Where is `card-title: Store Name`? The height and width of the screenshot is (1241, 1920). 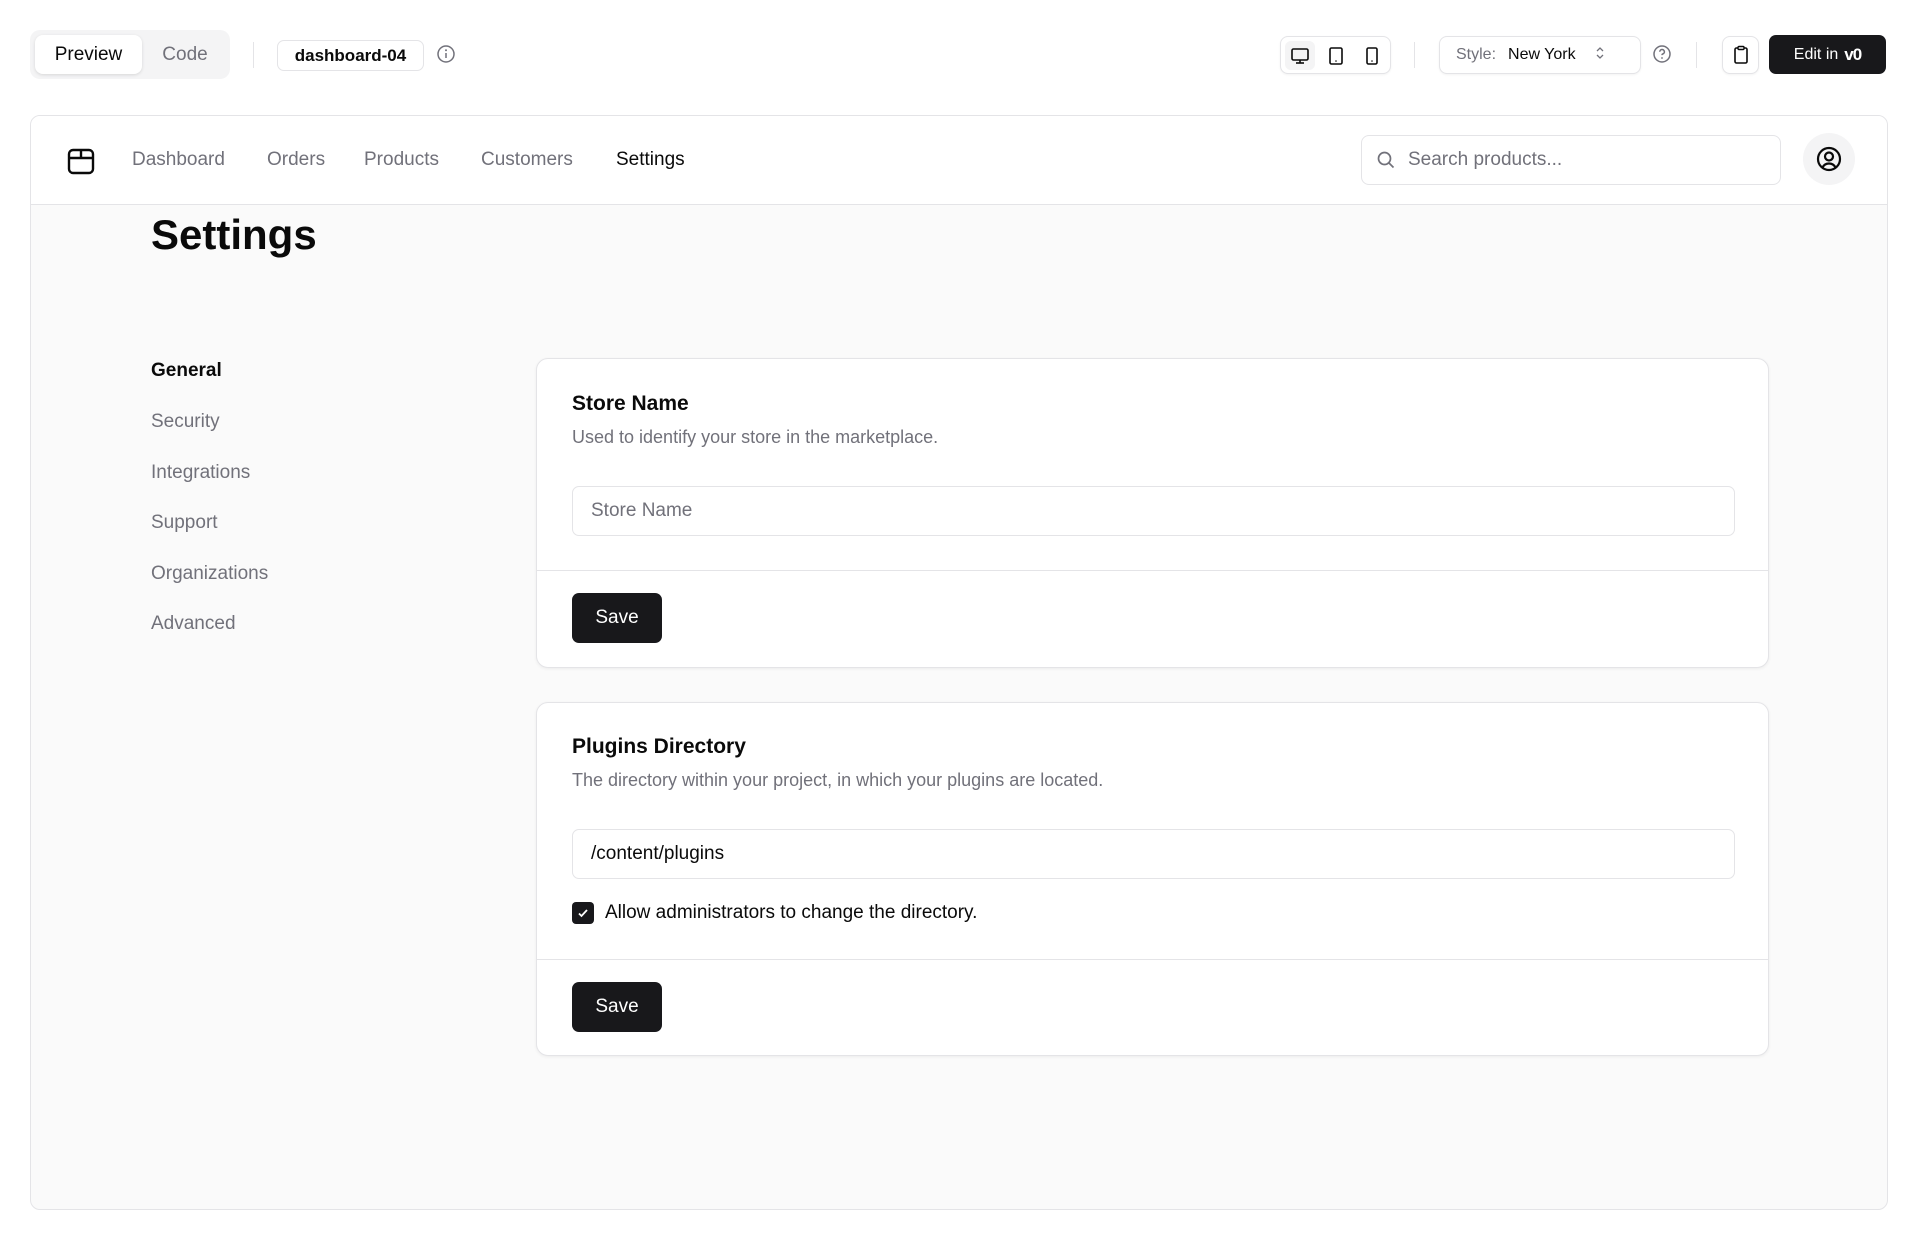 card-title: Store Name is located at coordinates (630, 403).